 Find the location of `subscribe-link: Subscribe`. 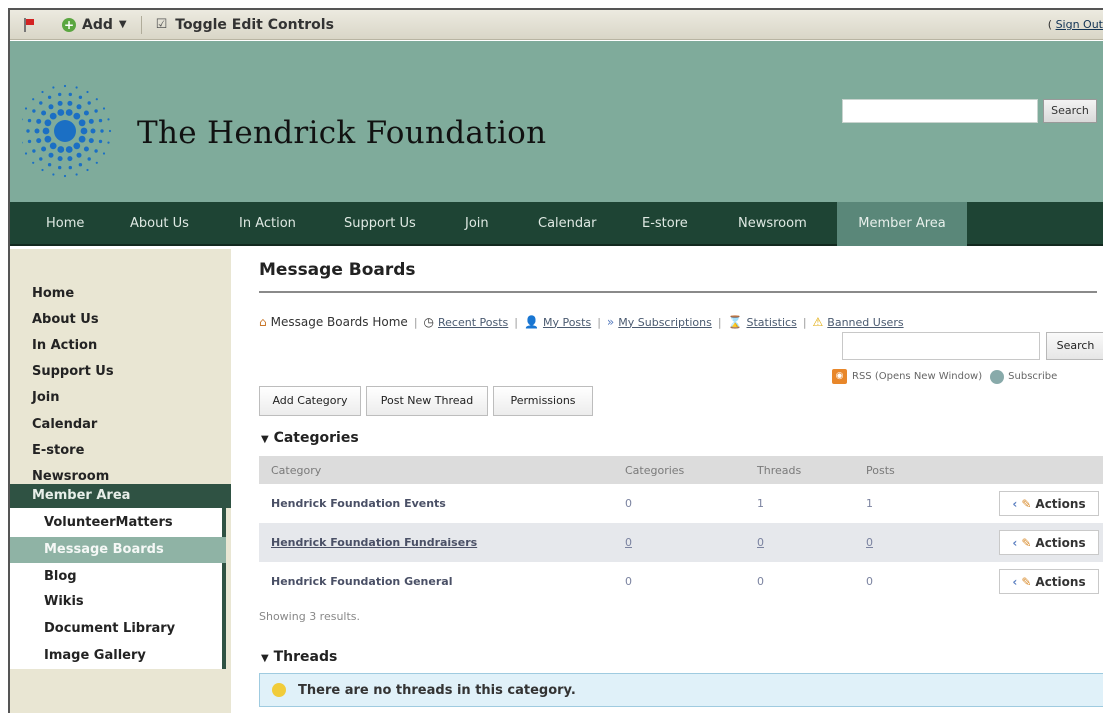

subscribe-link: Subscribe is located at coordinates (1032, 376).